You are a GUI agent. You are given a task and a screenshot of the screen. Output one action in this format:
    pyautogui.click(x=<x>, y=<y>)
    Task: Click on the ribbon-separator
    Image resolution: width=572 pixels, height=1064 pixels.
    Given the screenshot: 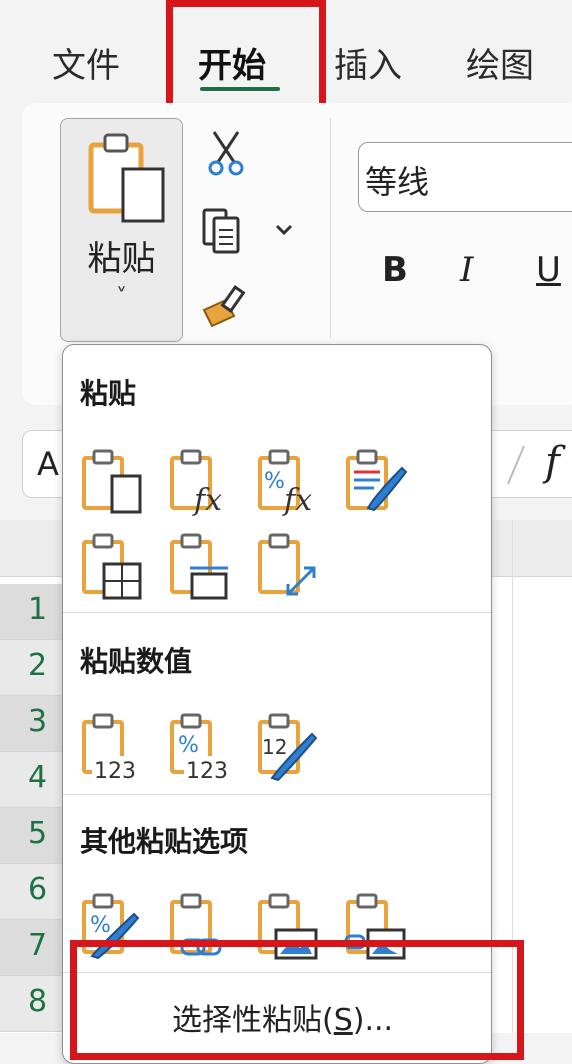 What is the action you would take?
    pyautogui.click(x=330, y=228)
    